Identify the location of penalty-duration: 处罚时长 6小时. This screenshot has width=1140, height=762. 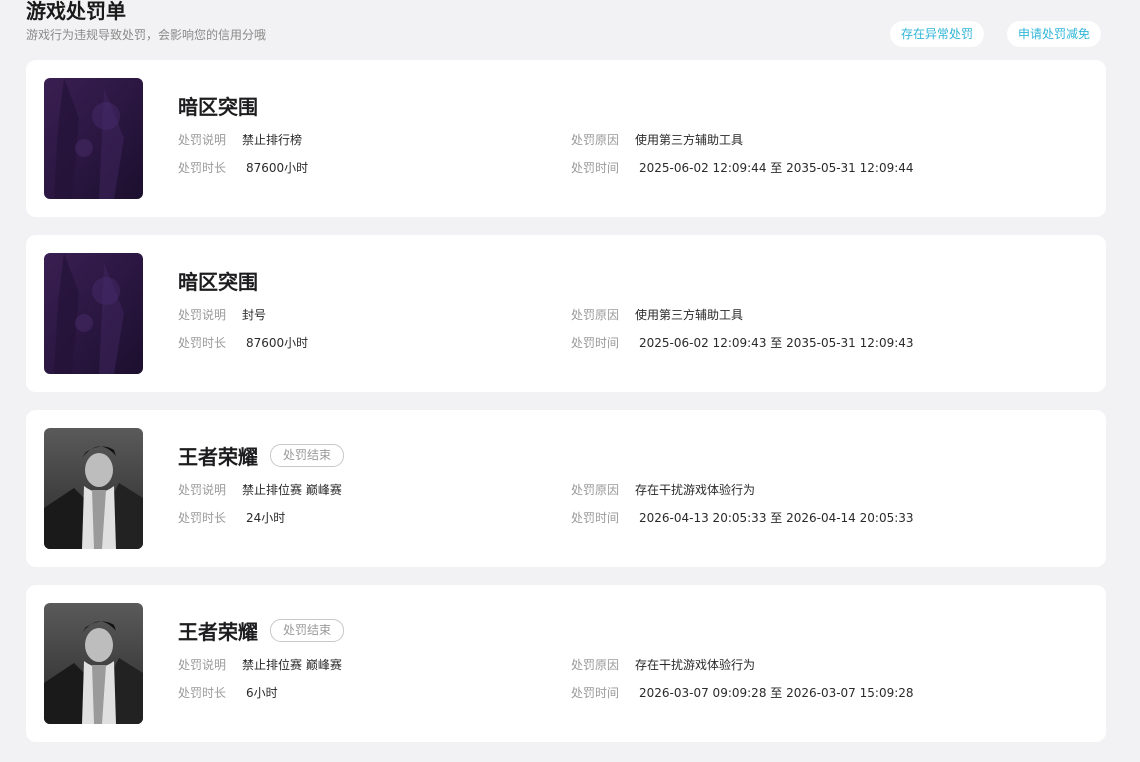
(228, 693).